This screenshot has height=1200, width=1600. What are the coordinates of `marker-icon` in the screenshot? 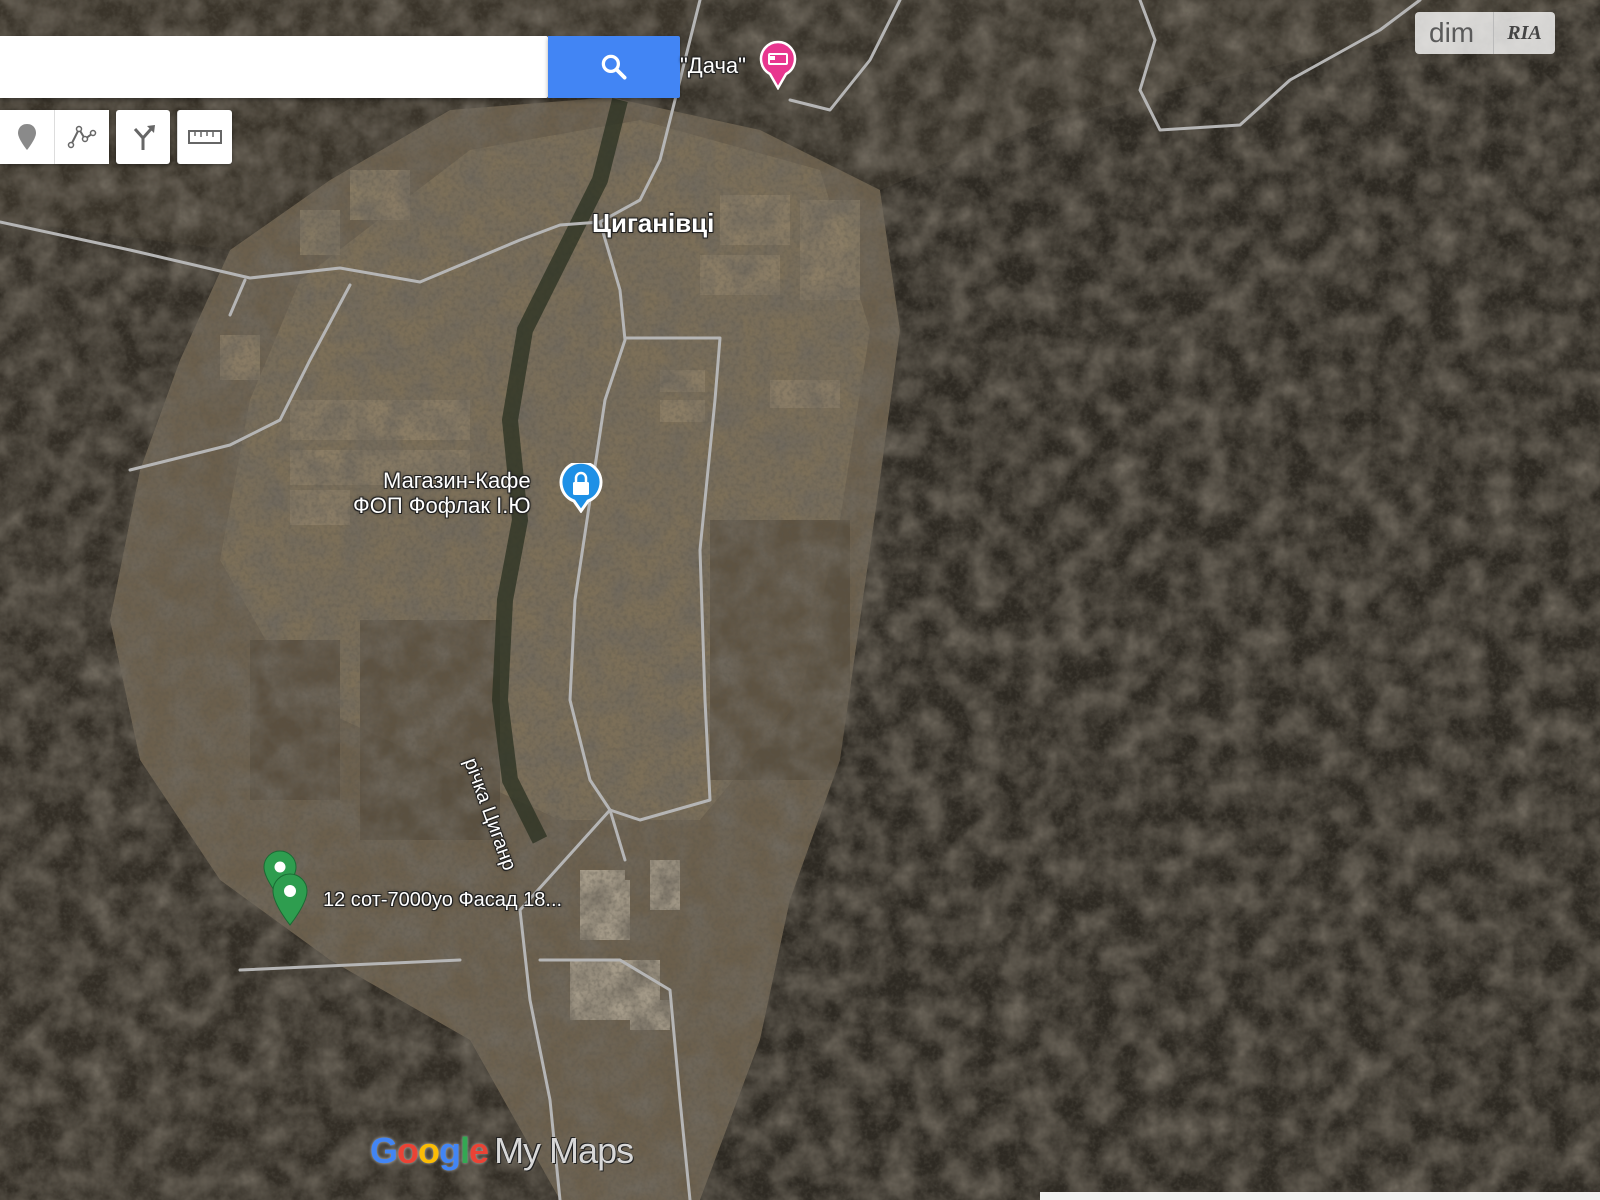 It's located at (27, 137).